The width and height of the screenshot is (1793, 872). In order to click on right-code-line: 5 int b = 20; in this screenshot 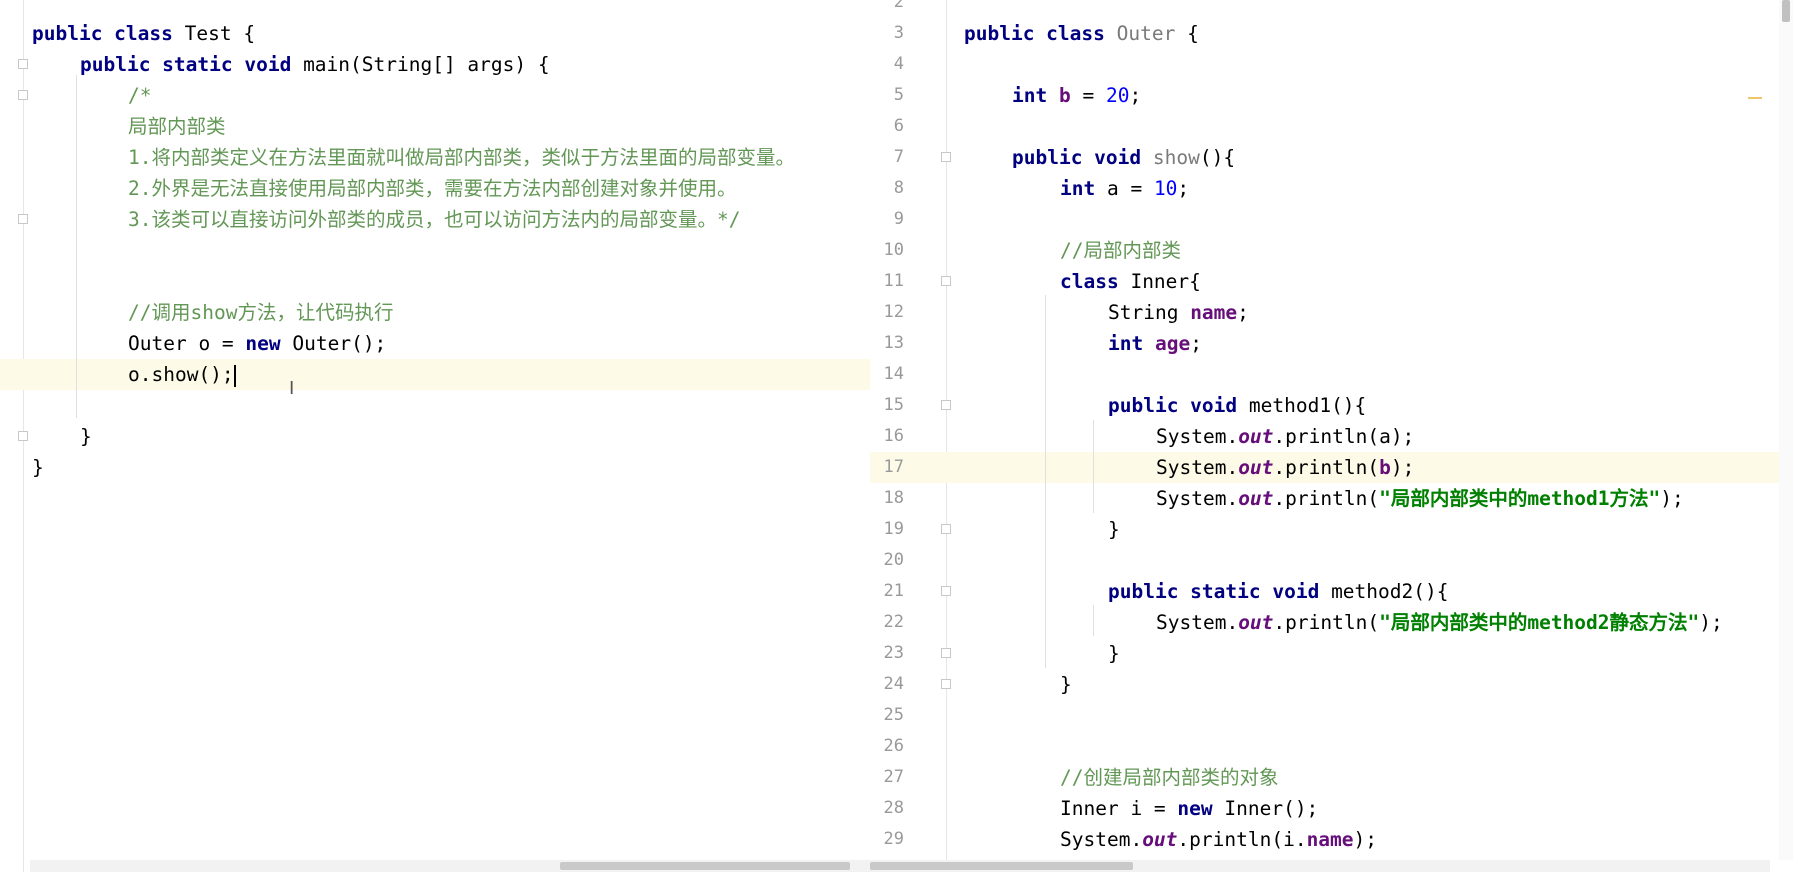, I will do `click(1331, 95)`.